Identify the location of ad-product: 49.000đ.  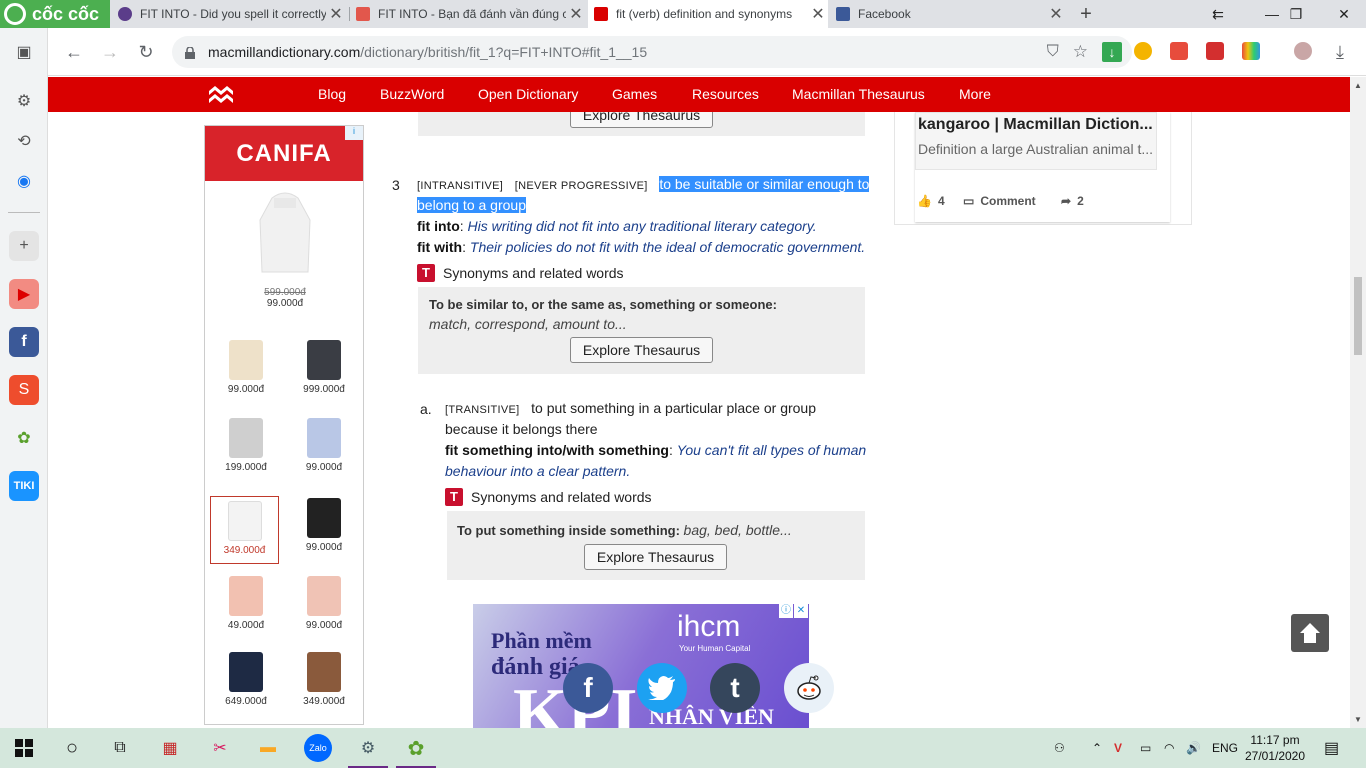
(246, 603).